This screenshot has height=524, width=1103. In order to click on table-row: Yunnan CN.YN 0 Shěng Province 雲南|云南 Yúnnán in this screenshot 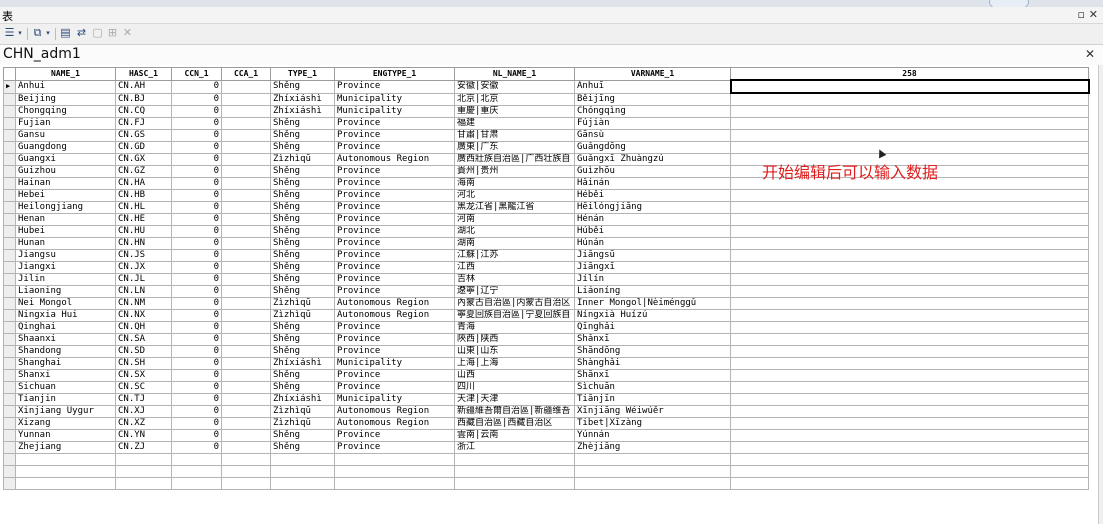, I will do `click(546, 435)`.